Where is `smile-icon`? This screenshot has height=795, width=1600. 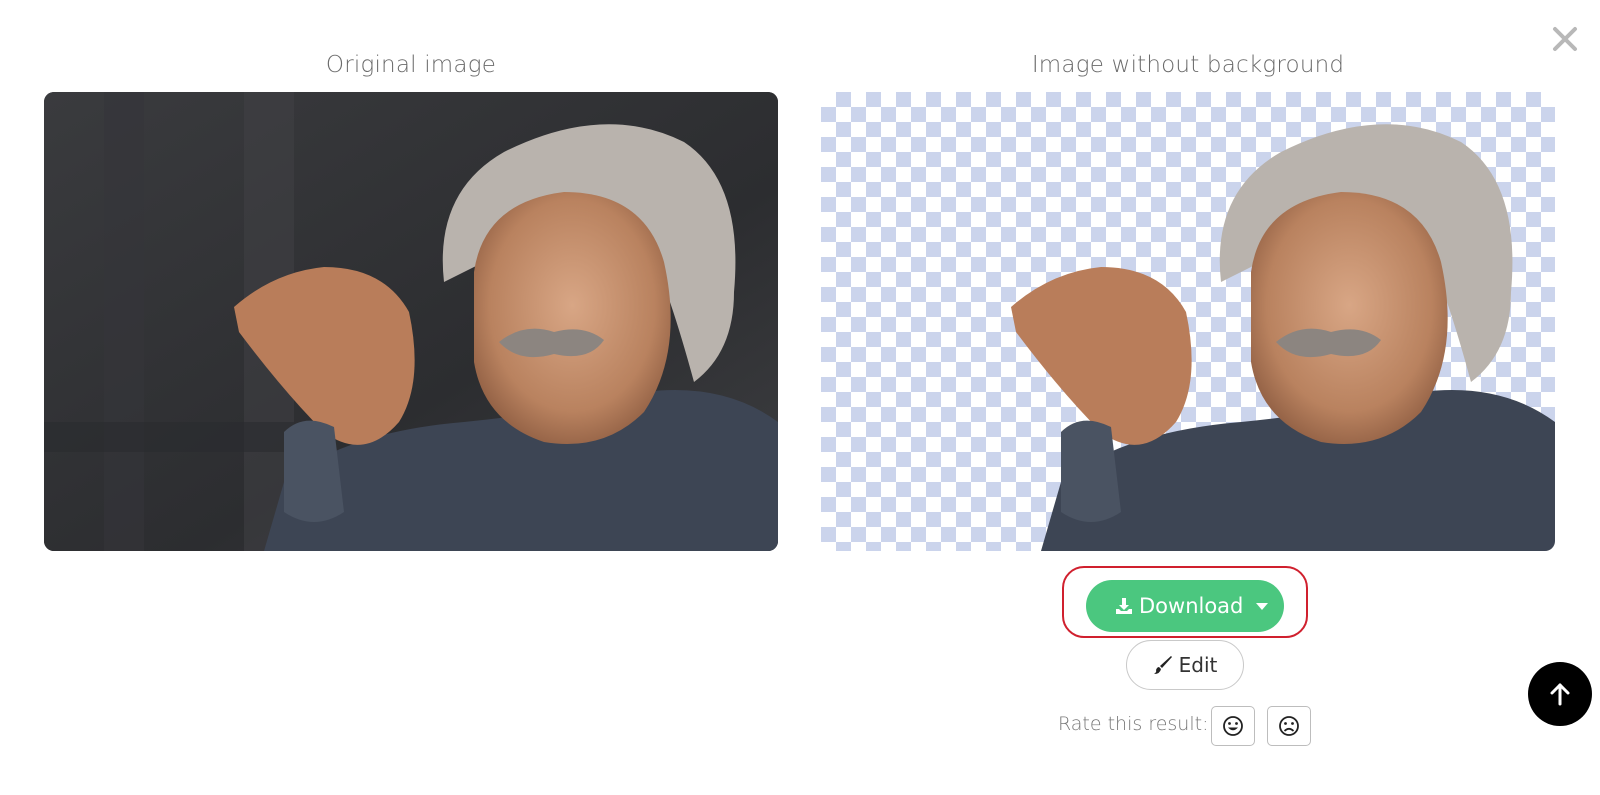 smile-icon is located at coordinates (1233, 726).